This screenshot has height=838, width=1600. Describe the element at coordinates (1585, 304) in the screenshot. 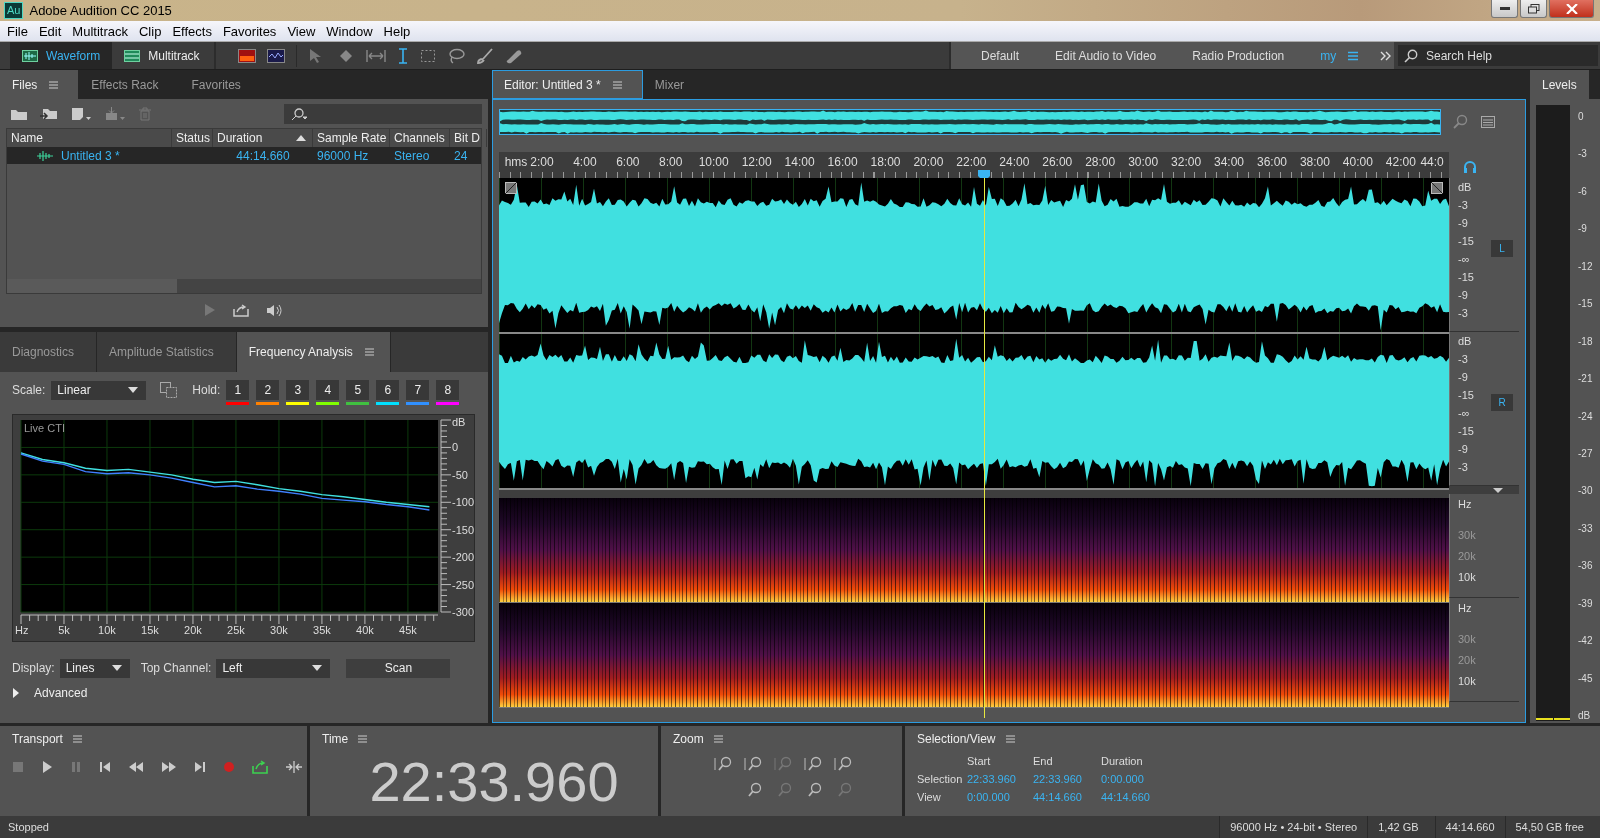

I see `meter-scale-label: -15` at that location.